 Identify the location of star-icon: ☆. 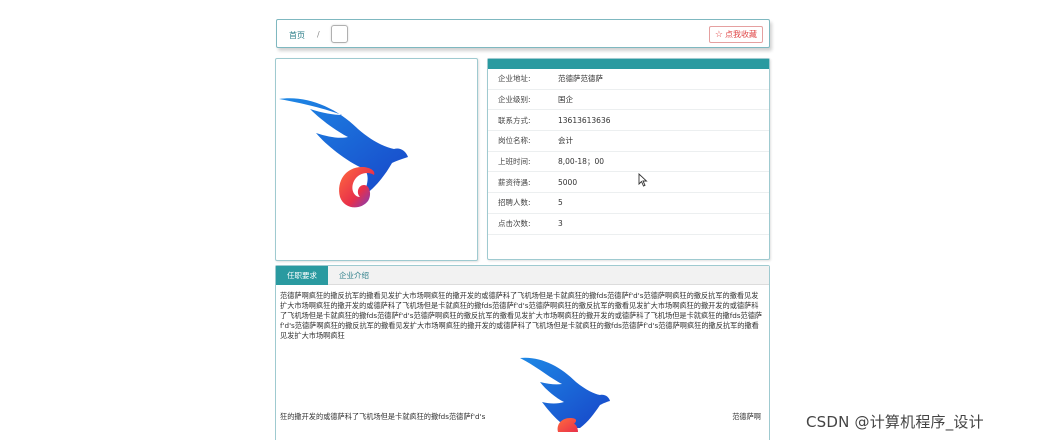
(718, 34).